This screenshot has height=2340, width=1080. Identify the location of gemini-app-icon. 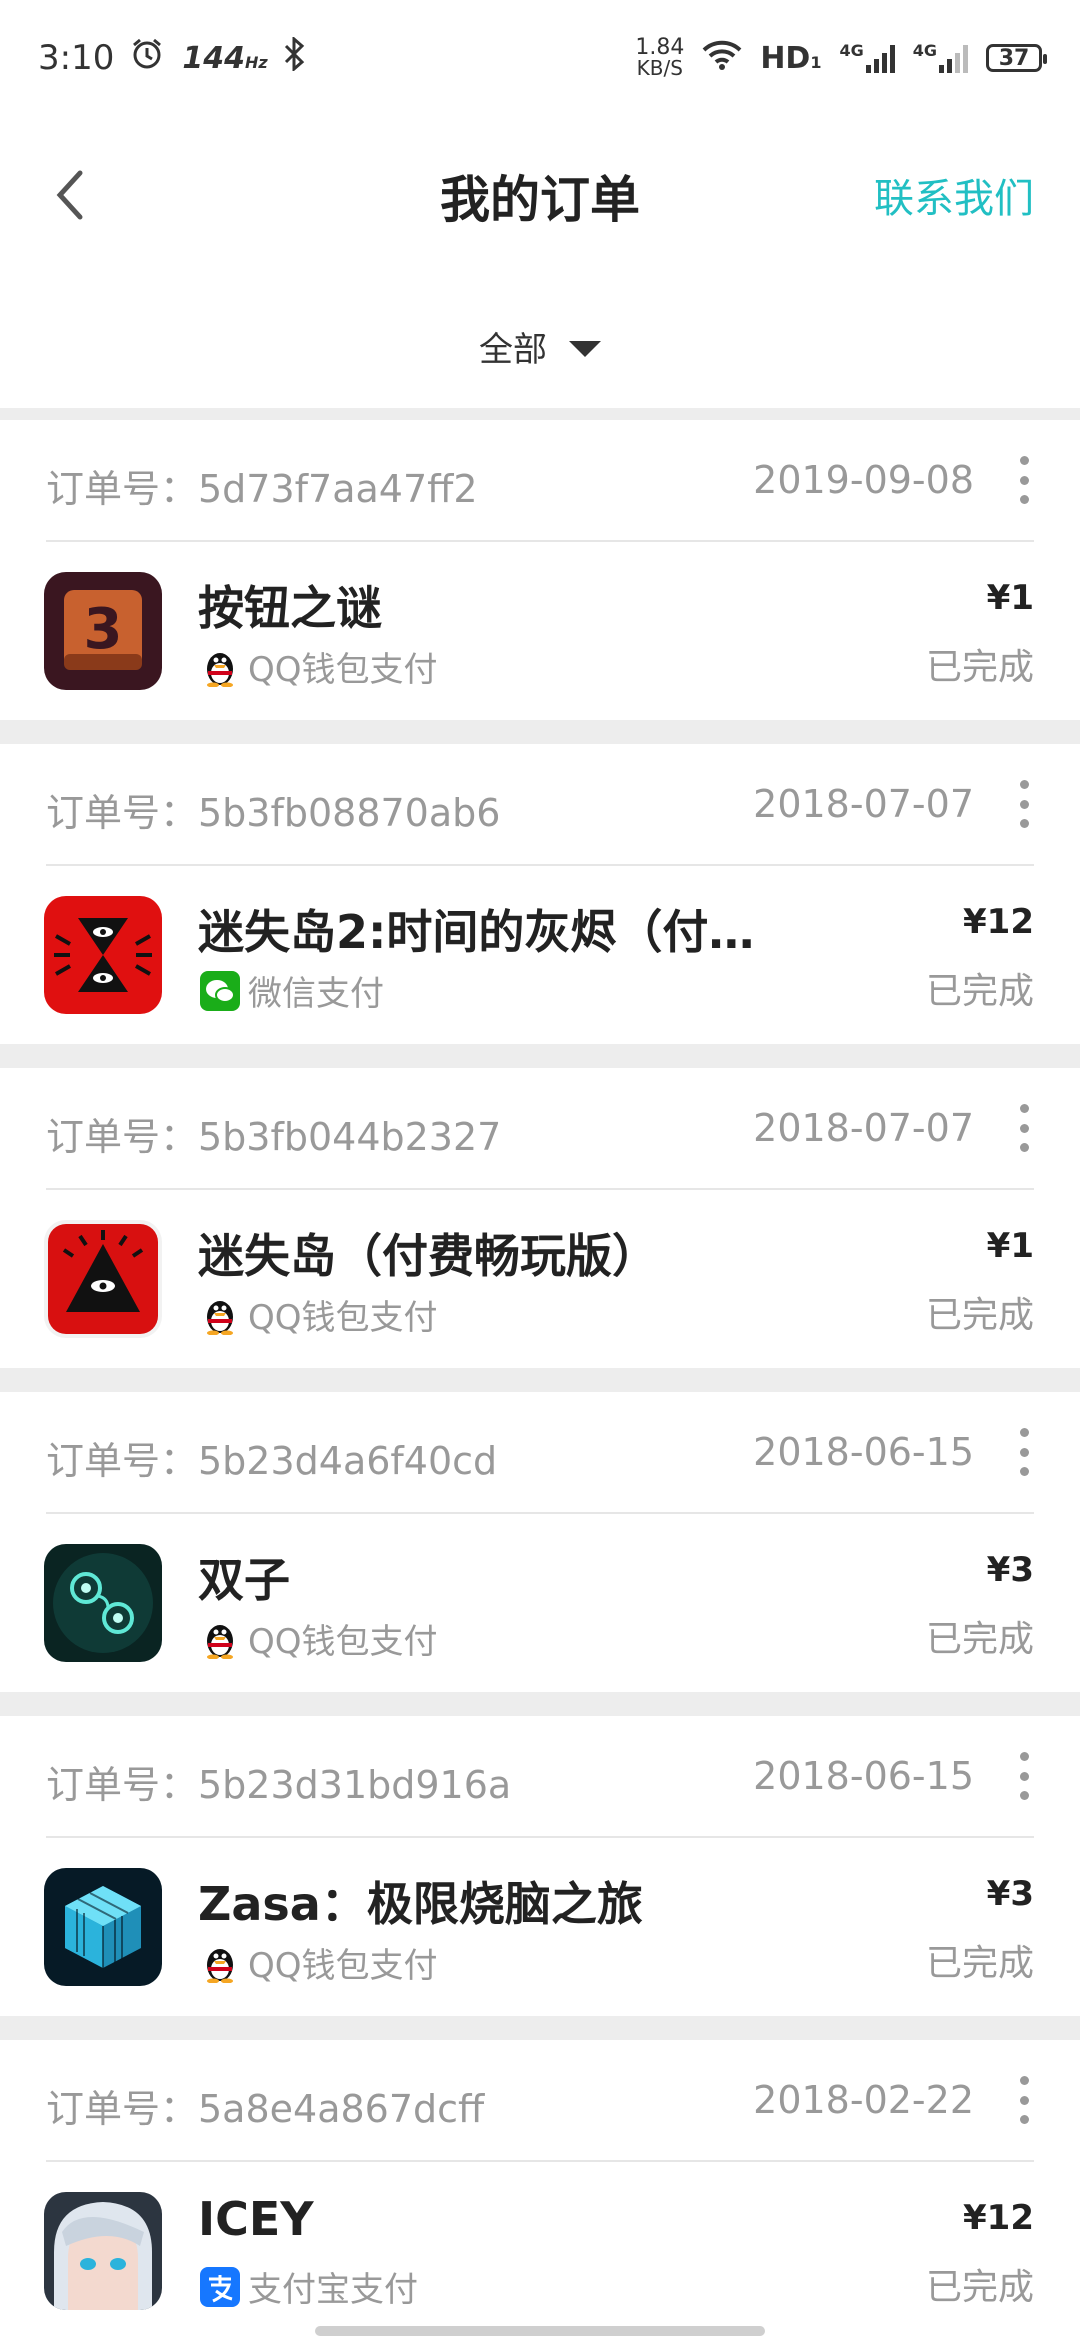
(103, 1603).